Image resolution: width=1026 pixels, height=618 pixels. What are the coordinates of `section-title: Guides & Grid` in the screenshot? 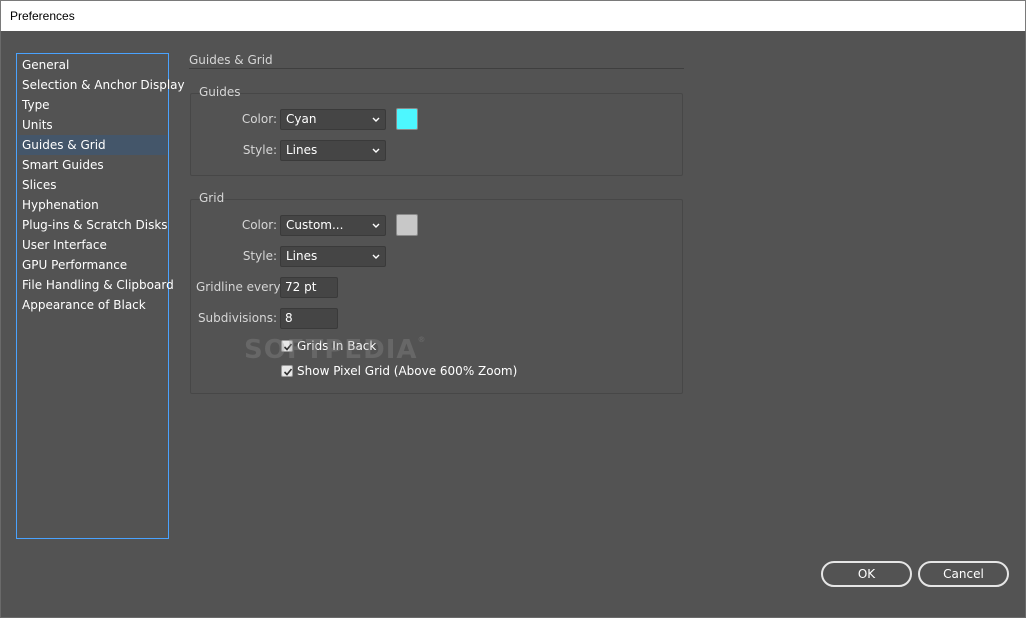 It's located at (231, 60).